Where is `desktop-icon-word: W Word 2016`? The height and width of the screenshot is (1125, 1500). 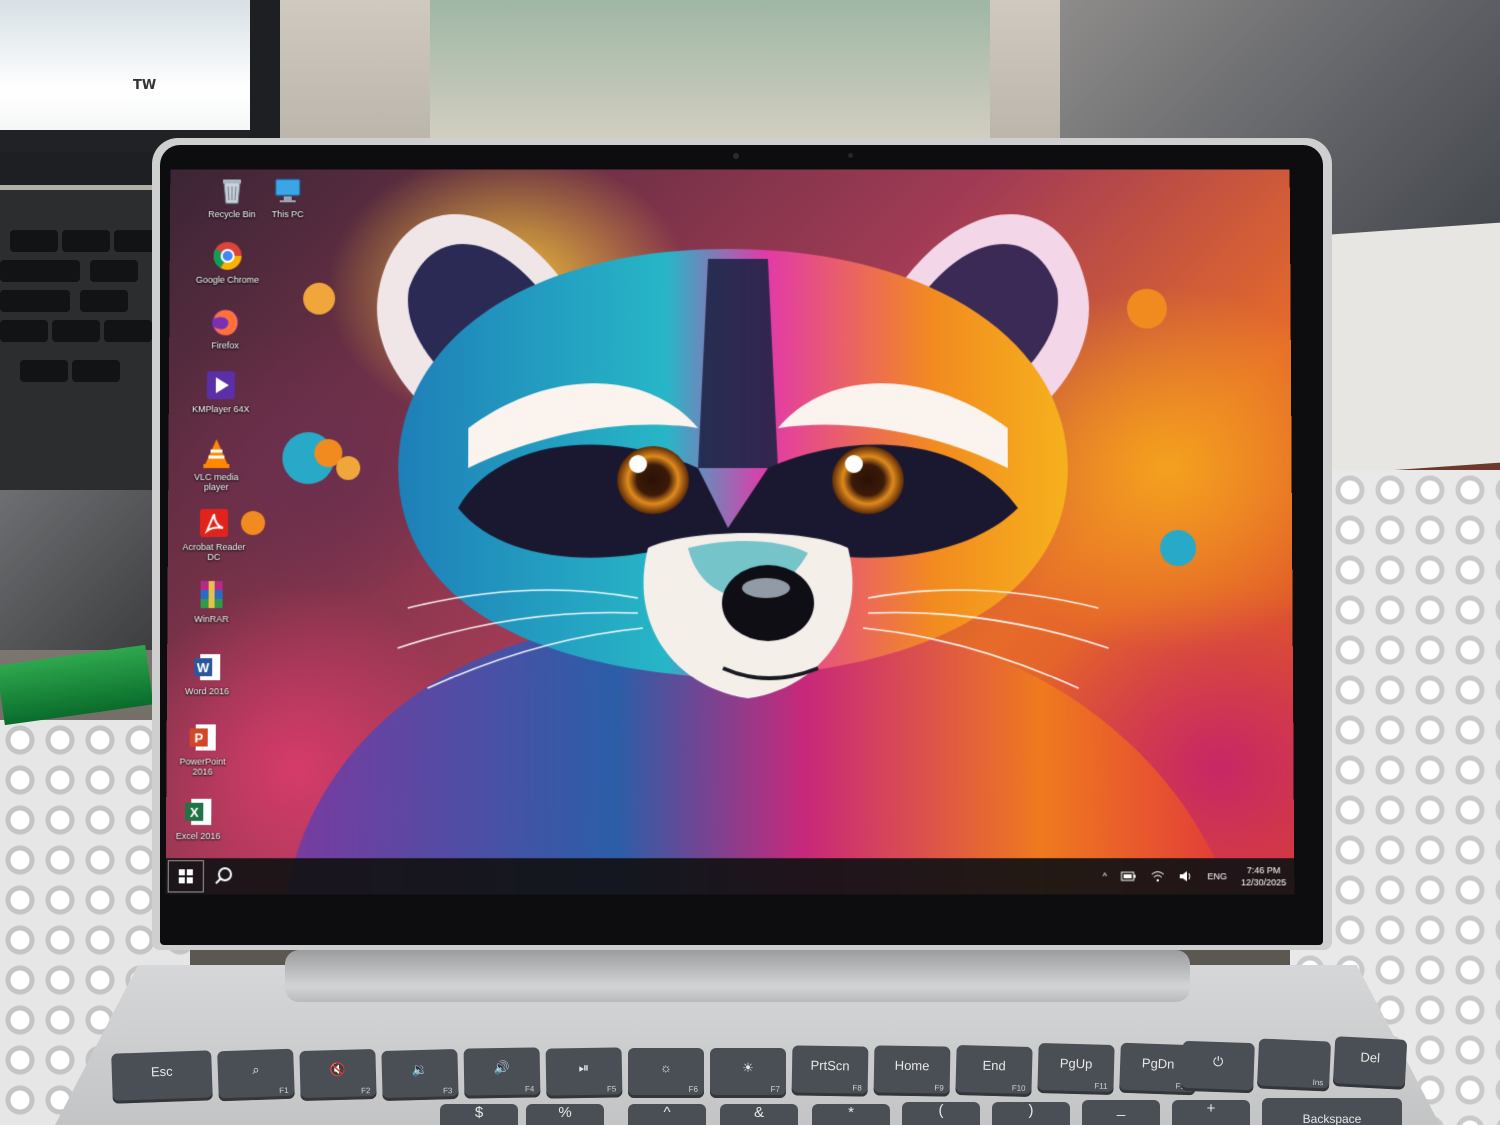
desktop-icon-word: W Word 2016 is located at coordinates (207, 673).